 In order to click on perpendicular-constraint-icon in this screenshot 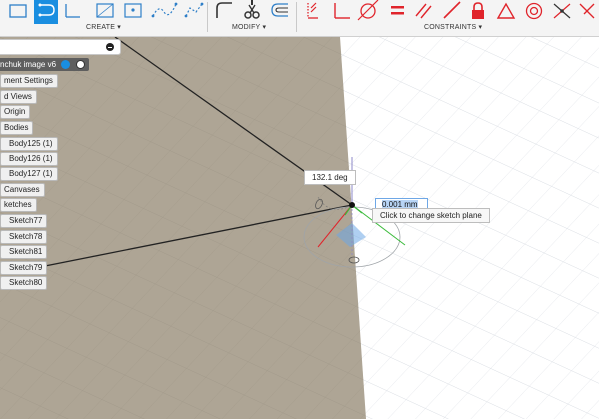, I will do `click(342, 12)`.